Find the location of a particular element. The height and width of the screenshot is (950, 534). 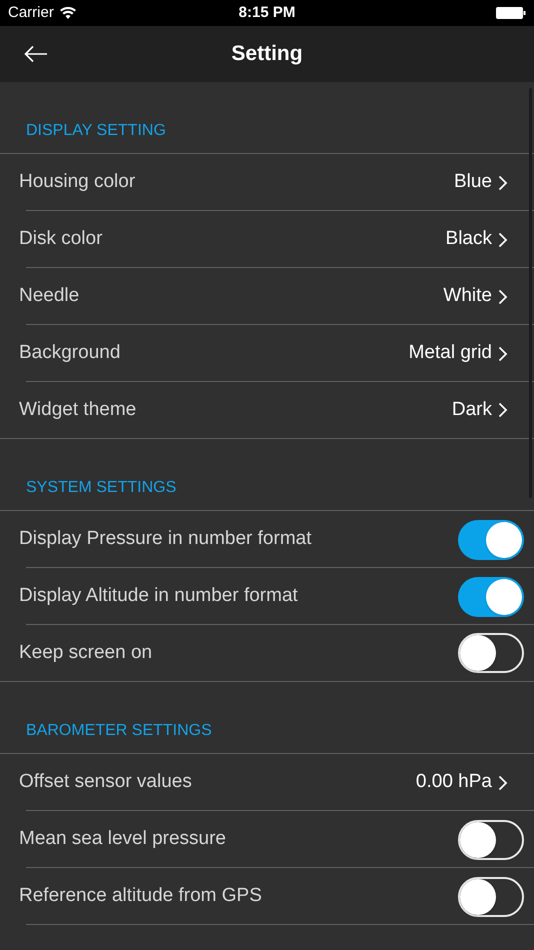

row-label: Disk color is located at coordinates (60, 239).